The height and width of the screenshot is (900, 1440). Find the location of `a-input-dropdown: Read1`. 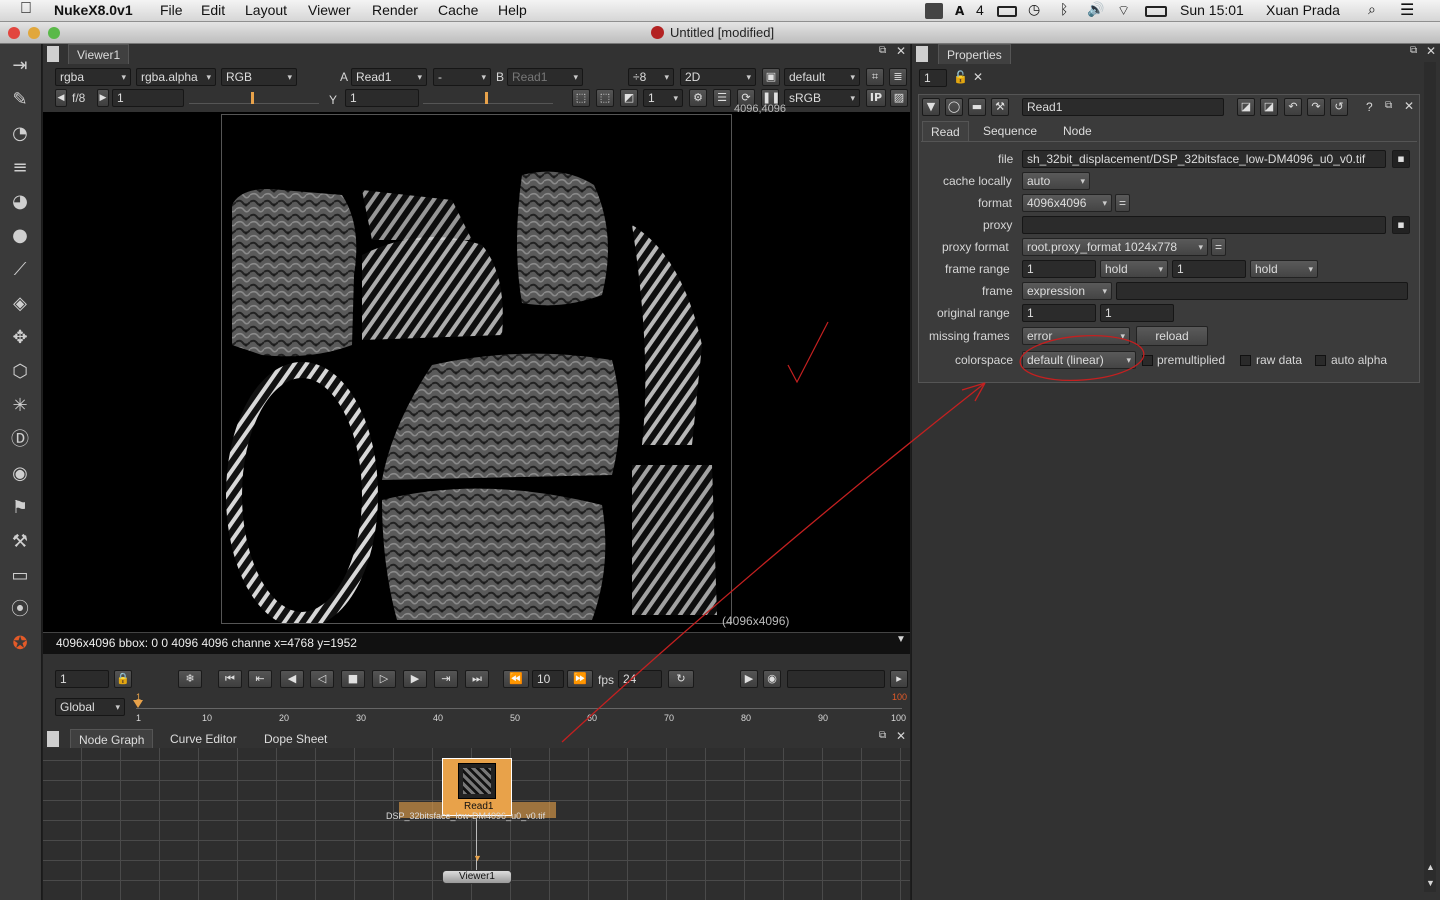

a-input-dropdown: Read1 is located at coordinates (389, 77).